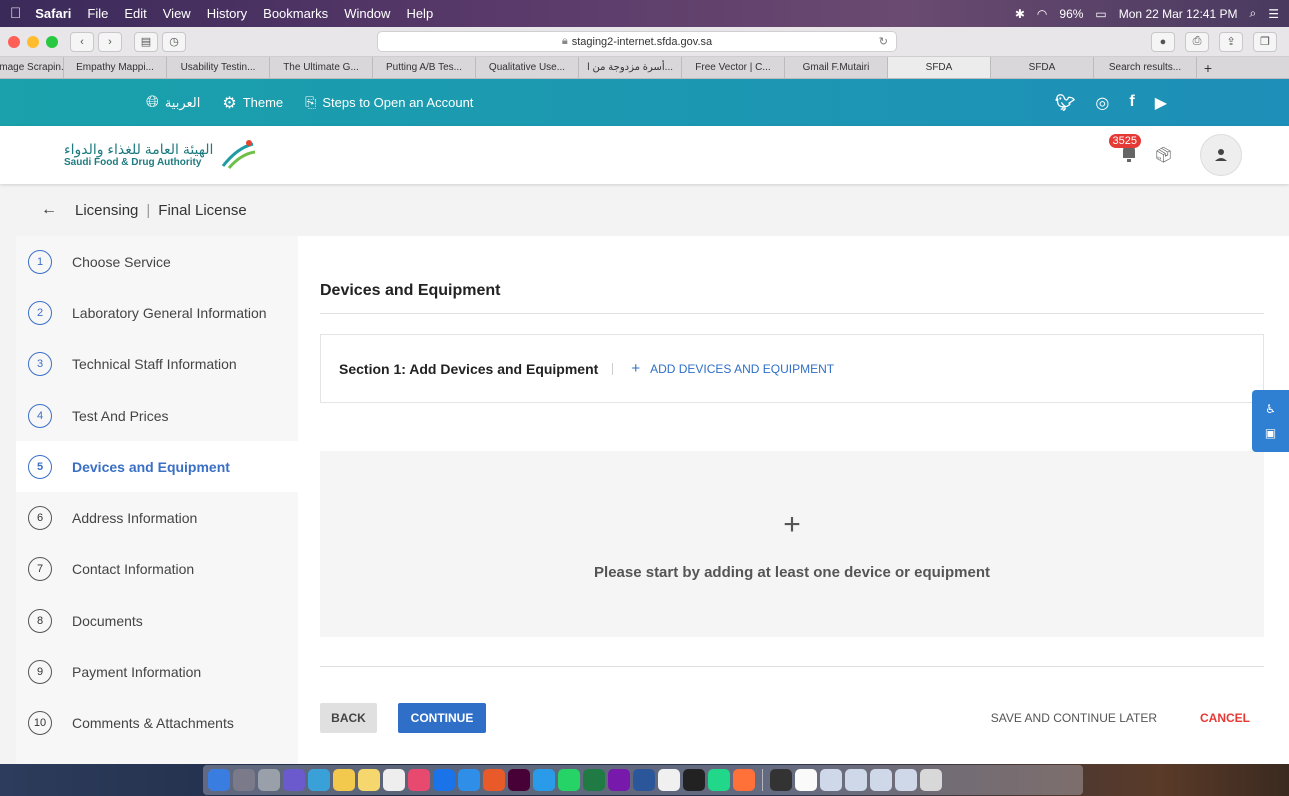  What do you see at coordinates (1074, 718) in the screenshot?
I see `save-continue-later-button: SAVE AND CONTINUE LATER` at bounding box center [1074, 718].